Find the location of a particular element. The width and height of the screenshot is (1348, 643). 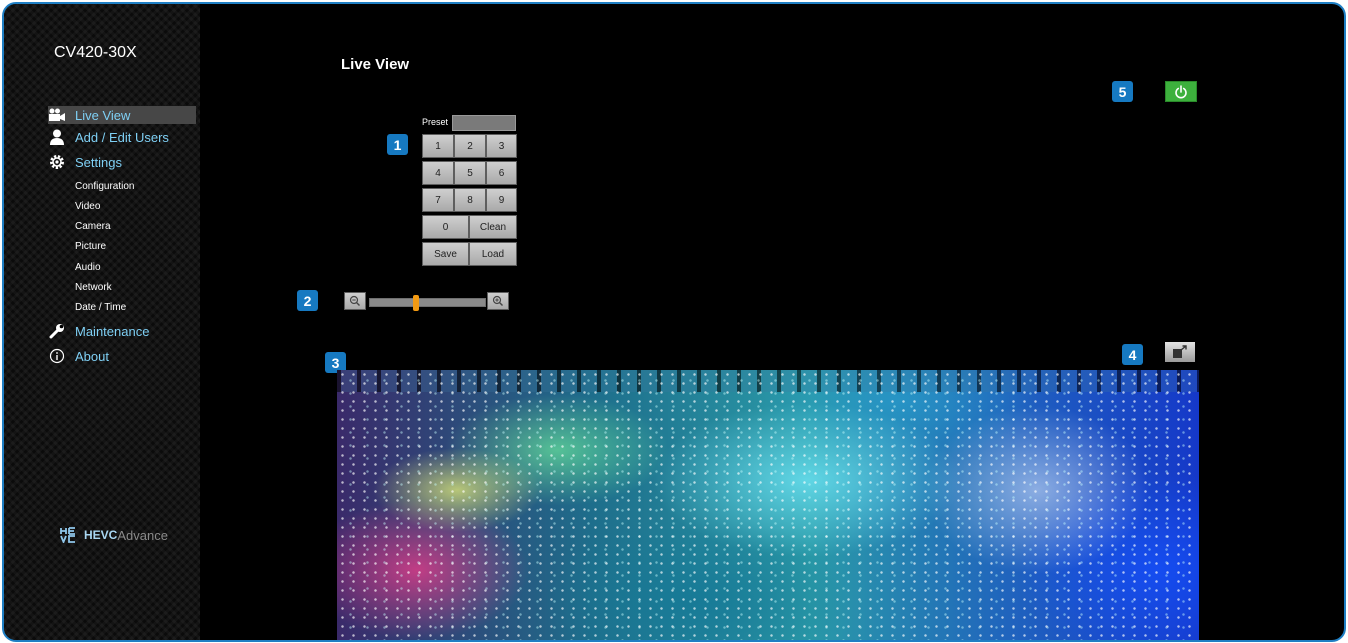

nav-about: About is located at coordinates (78, 356).